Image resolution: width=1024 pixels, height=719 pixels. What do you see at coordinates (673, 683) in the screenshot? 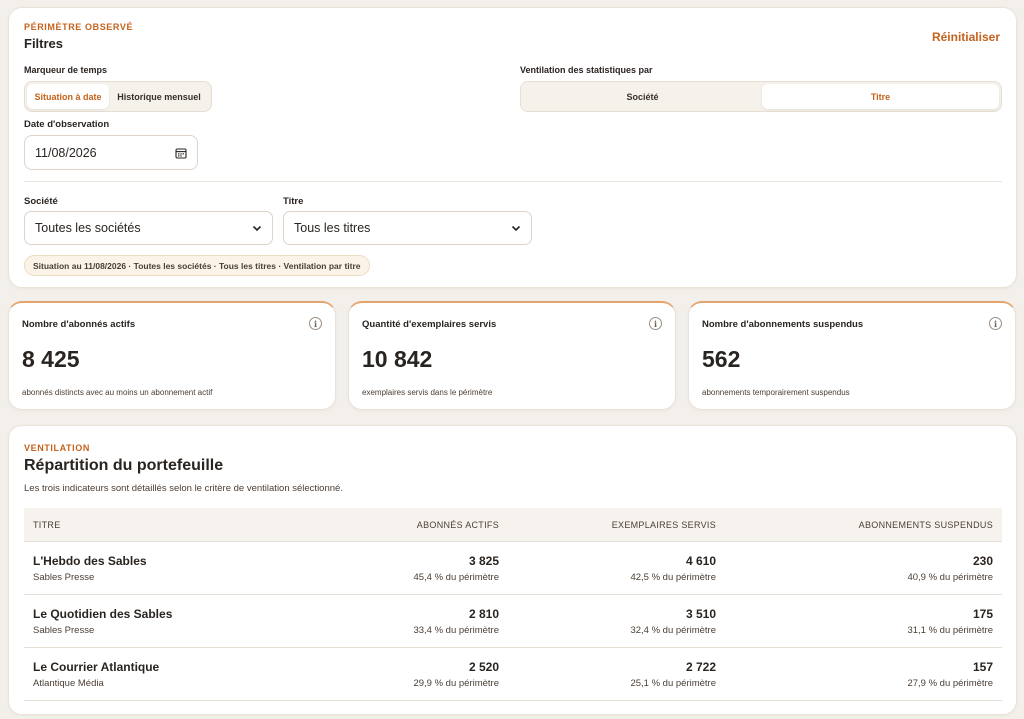
I see `row-copies-pct: 25,1 % du périmètre` at bounding box center [673, 683].